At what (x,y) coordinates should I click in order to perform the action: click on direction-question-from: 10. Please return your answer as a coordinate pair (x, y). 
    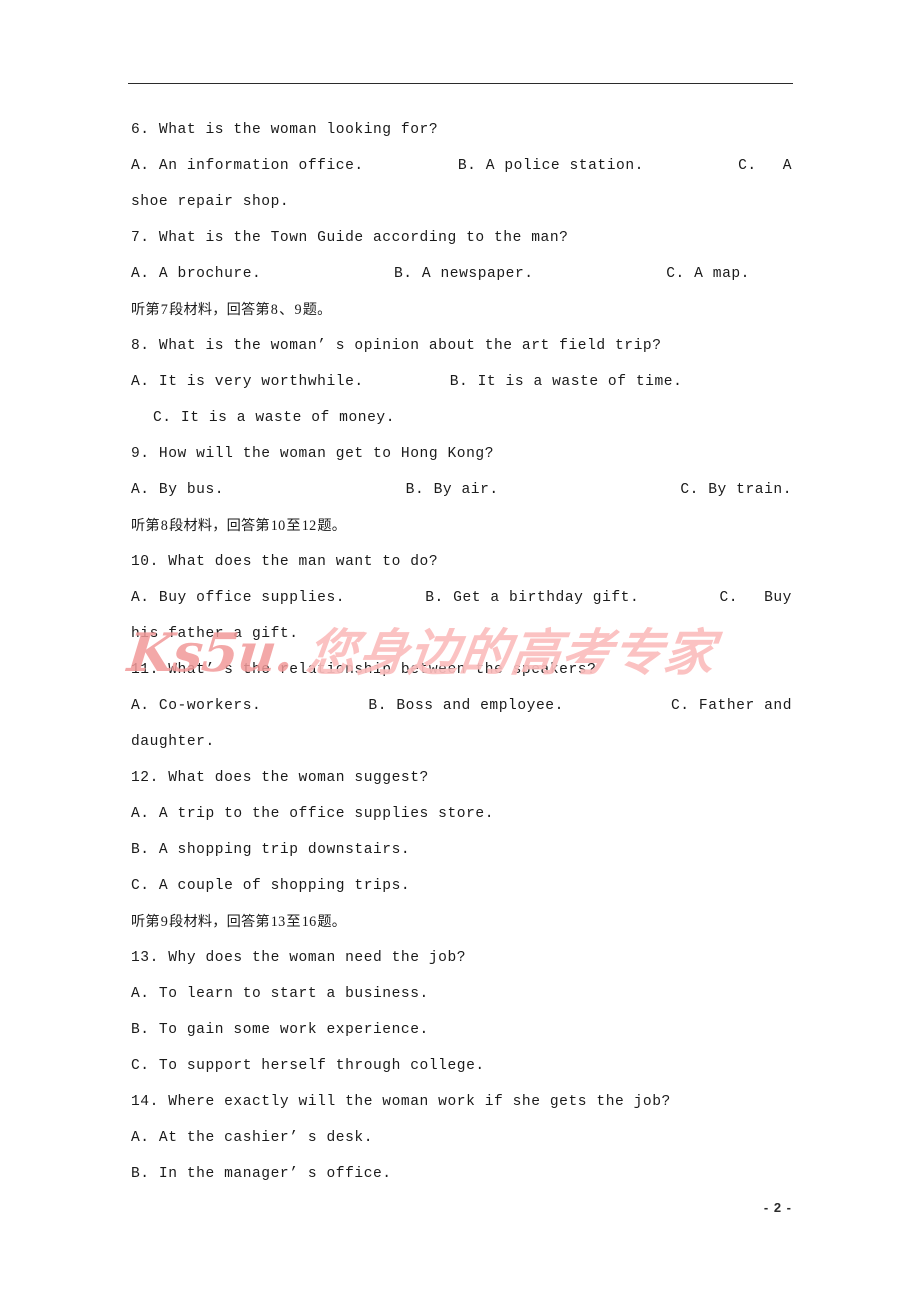
    Looking at the image, I should click on (278, 526).